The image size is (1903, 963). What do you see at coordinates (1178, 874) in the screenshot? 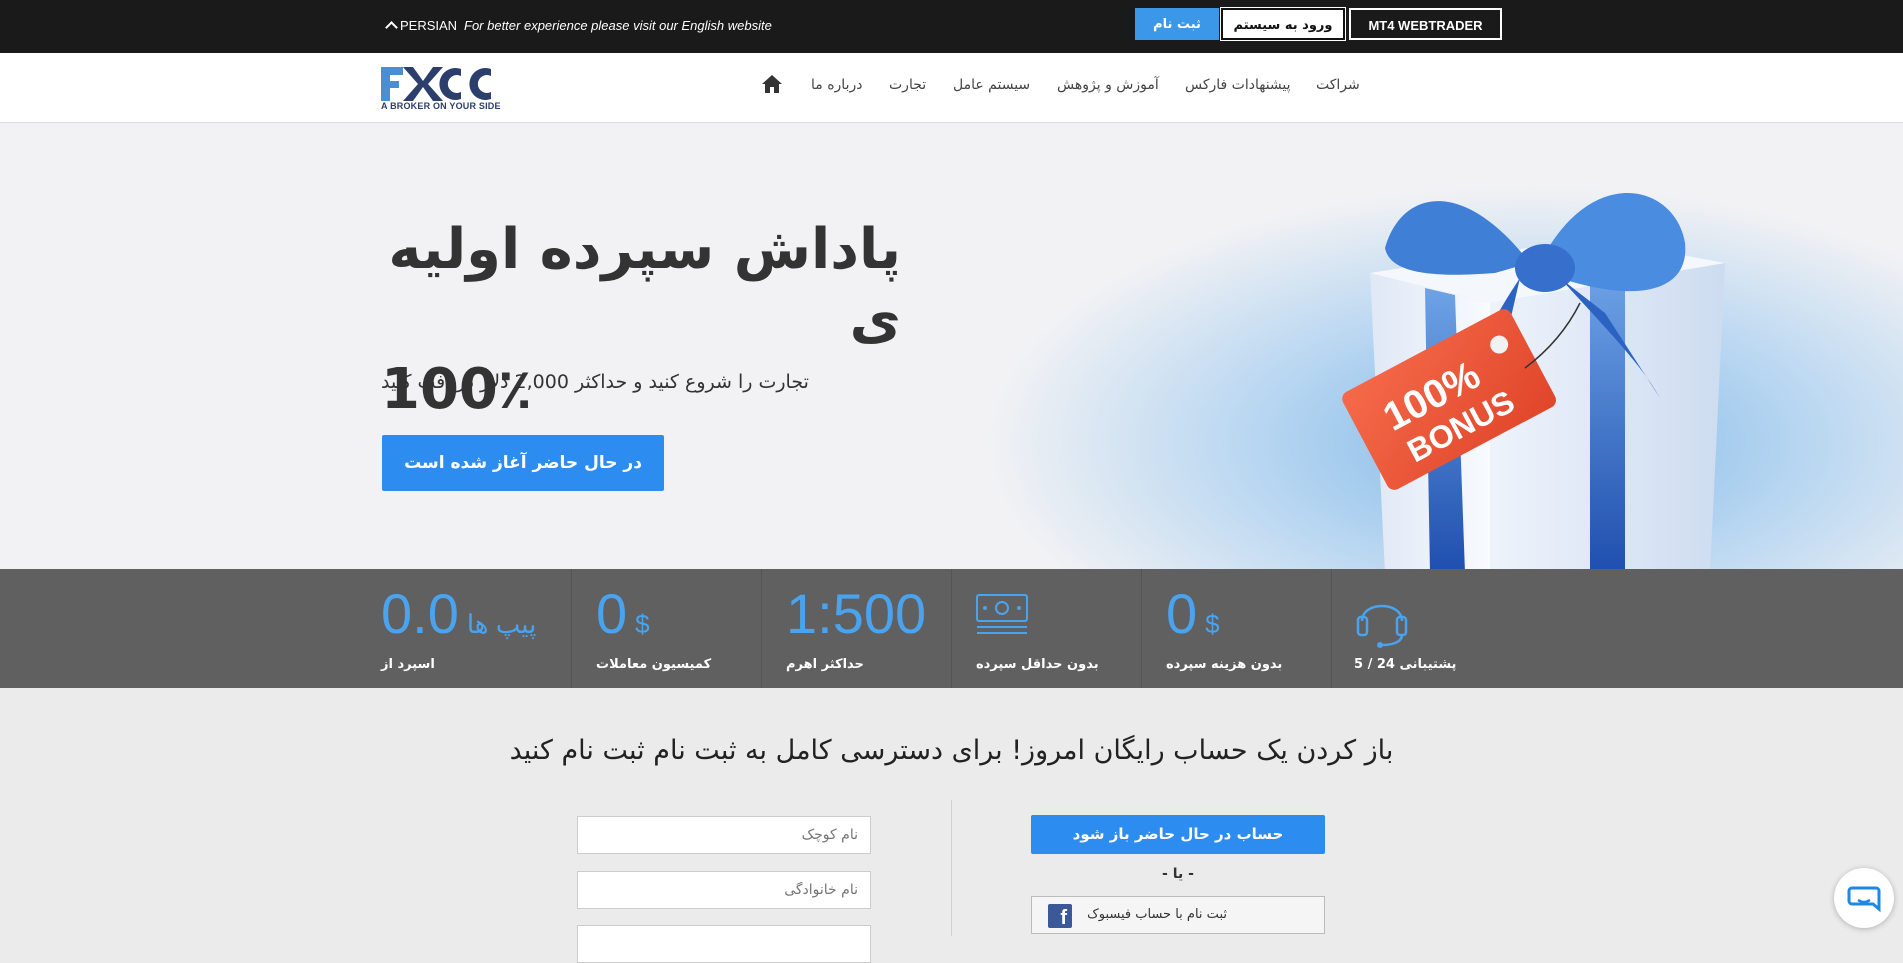
I see `or-separator: - یا -` at bounding box center [1178, 874].